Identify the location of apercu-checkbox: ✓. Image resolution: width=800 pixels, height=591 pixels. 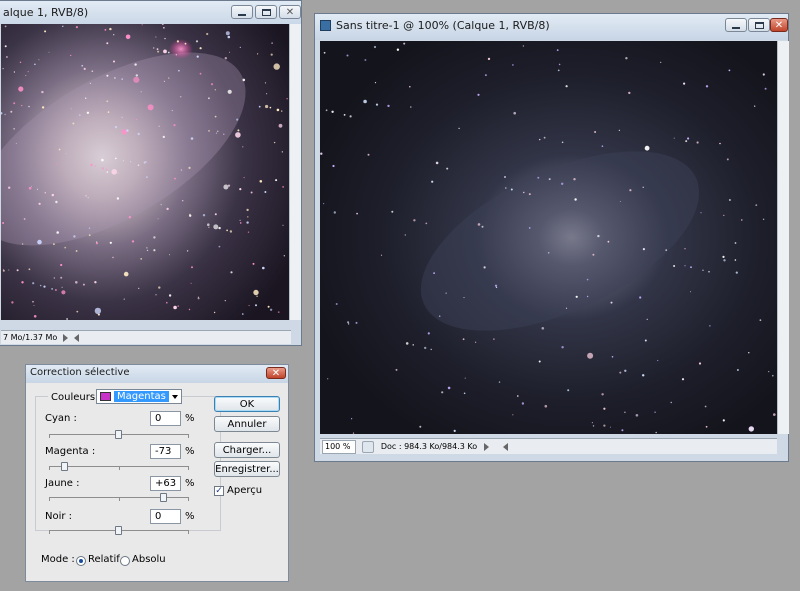
(219, 491).